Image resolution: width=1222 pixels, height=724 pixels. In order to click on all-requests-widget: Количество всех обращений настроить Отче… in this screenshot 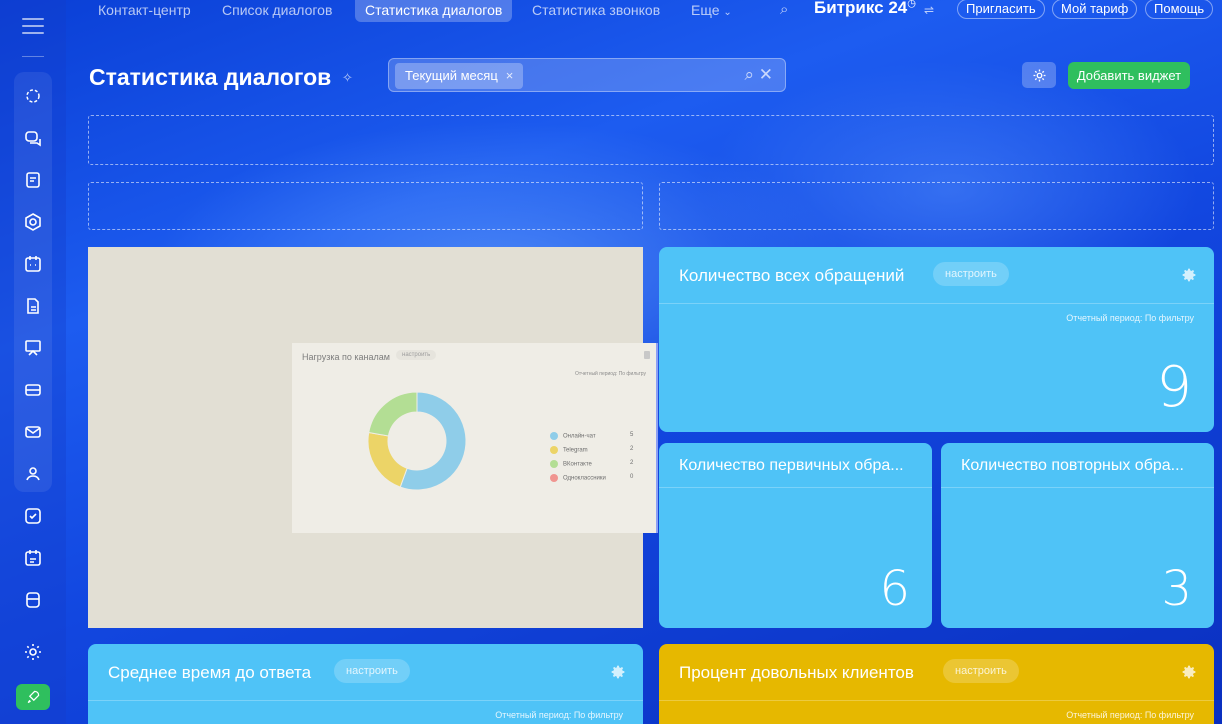, I will do `click(936, 339)`.